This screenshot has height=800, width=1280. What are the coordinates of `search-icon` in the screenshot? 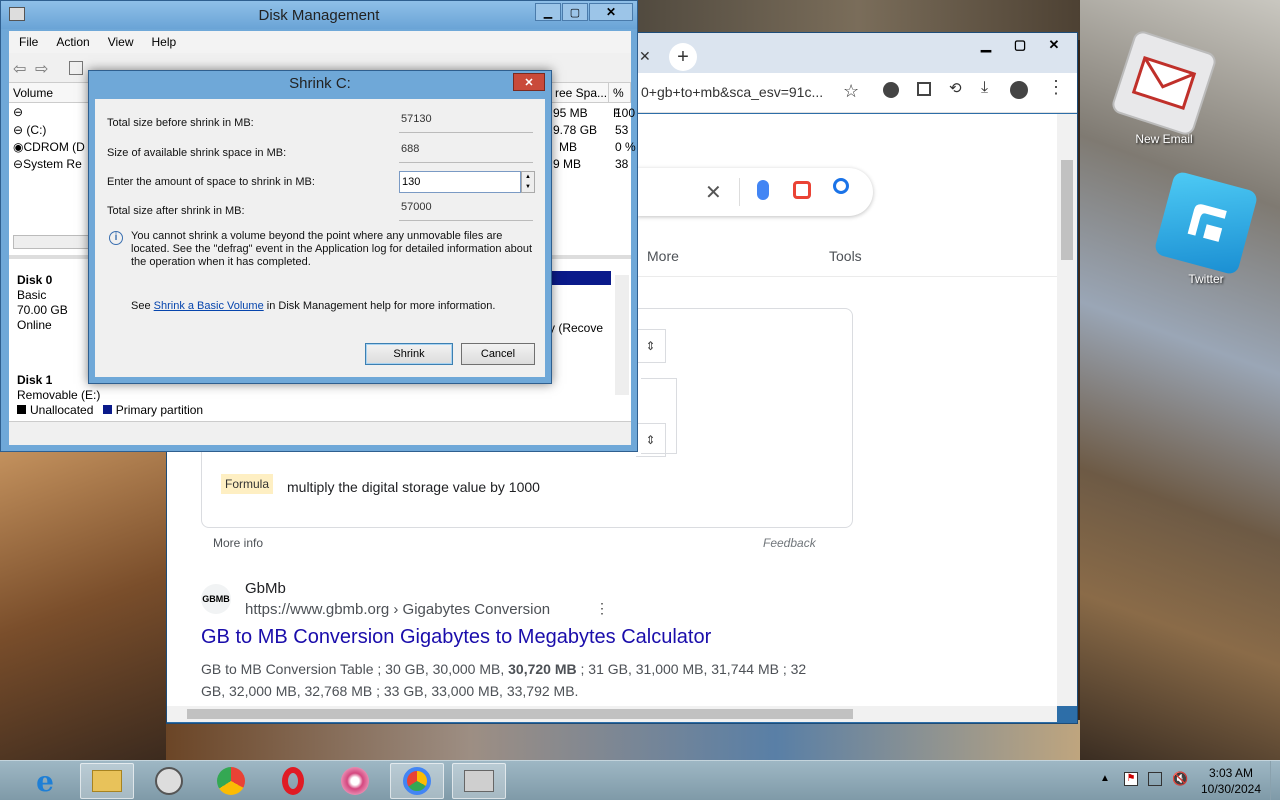 It's located at (841, 186).